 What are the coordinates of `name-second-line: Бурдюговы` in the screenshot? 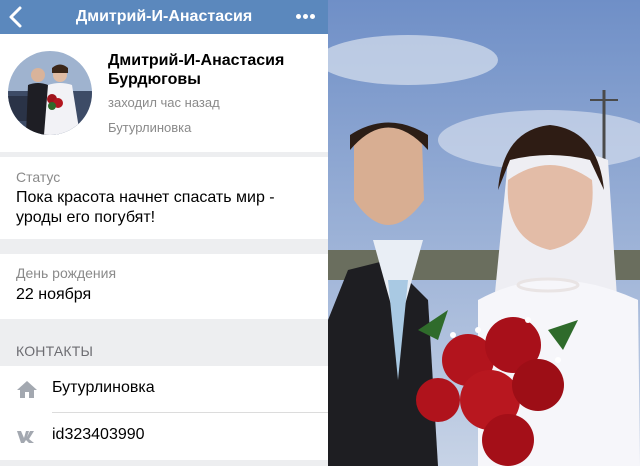 It's located at (154, 79).